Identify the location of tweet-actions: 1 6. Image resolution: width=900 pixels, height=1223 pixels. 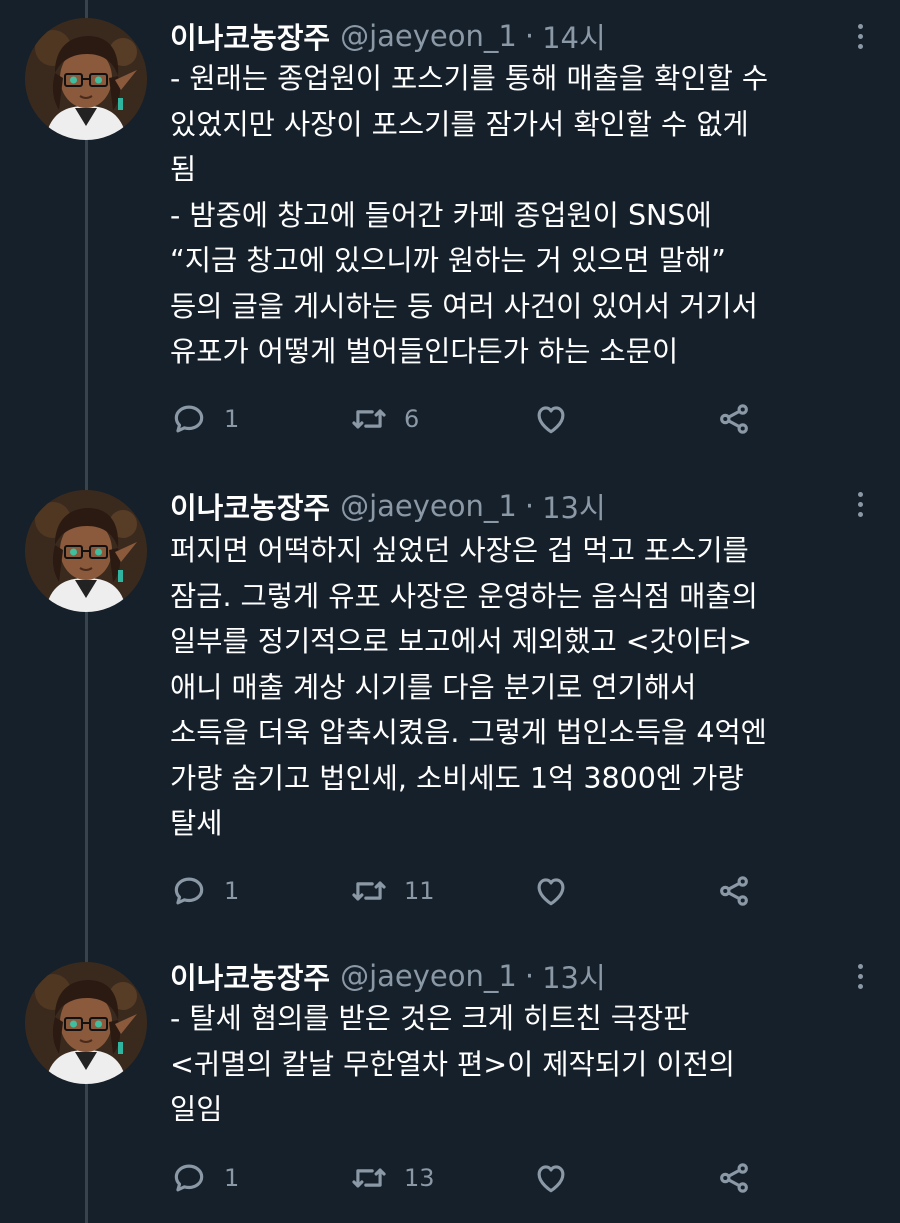
(470, 419).